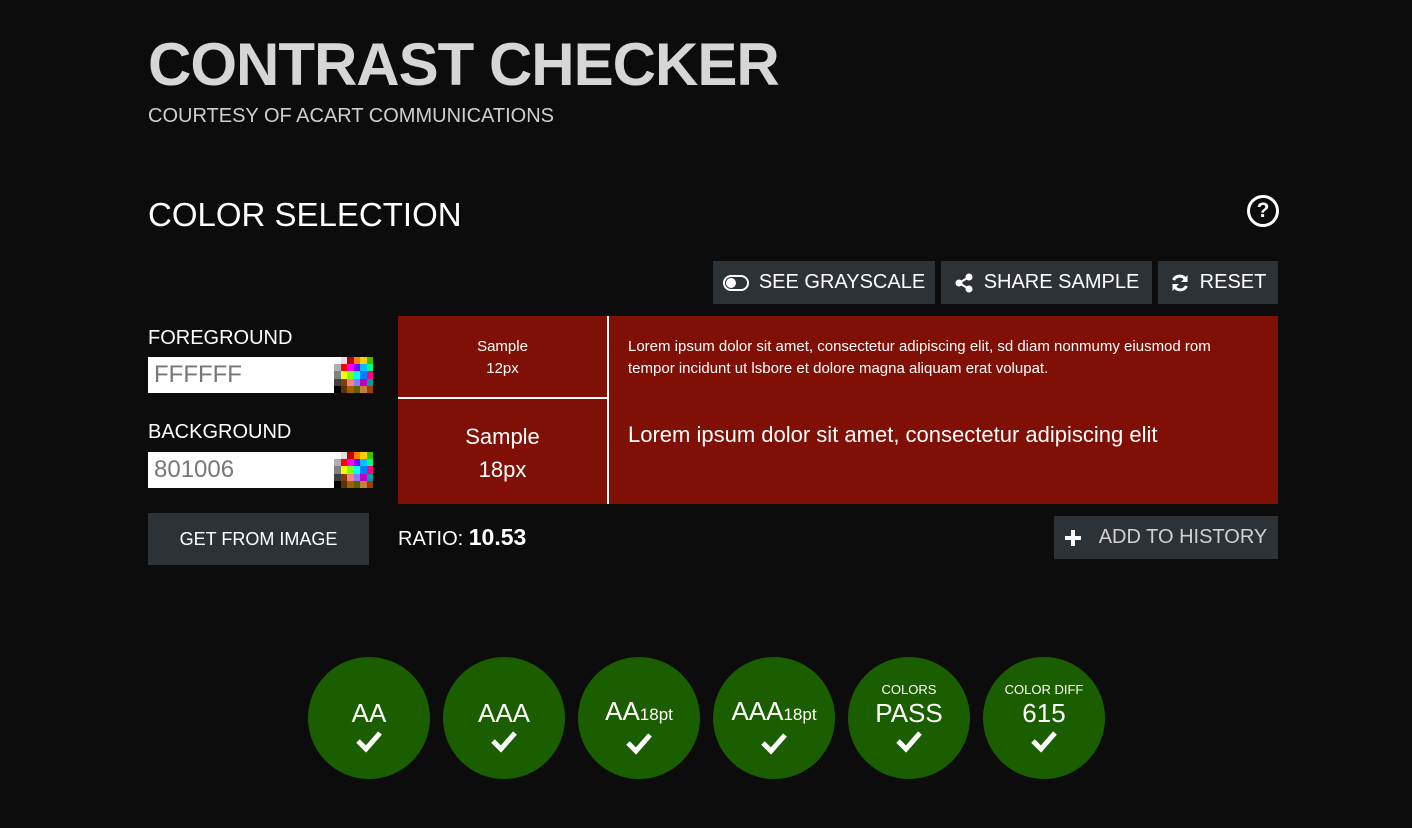  Describe the element at coordinates (502, 469) in the screenshot. I see `sample-size: 18px` at that location.